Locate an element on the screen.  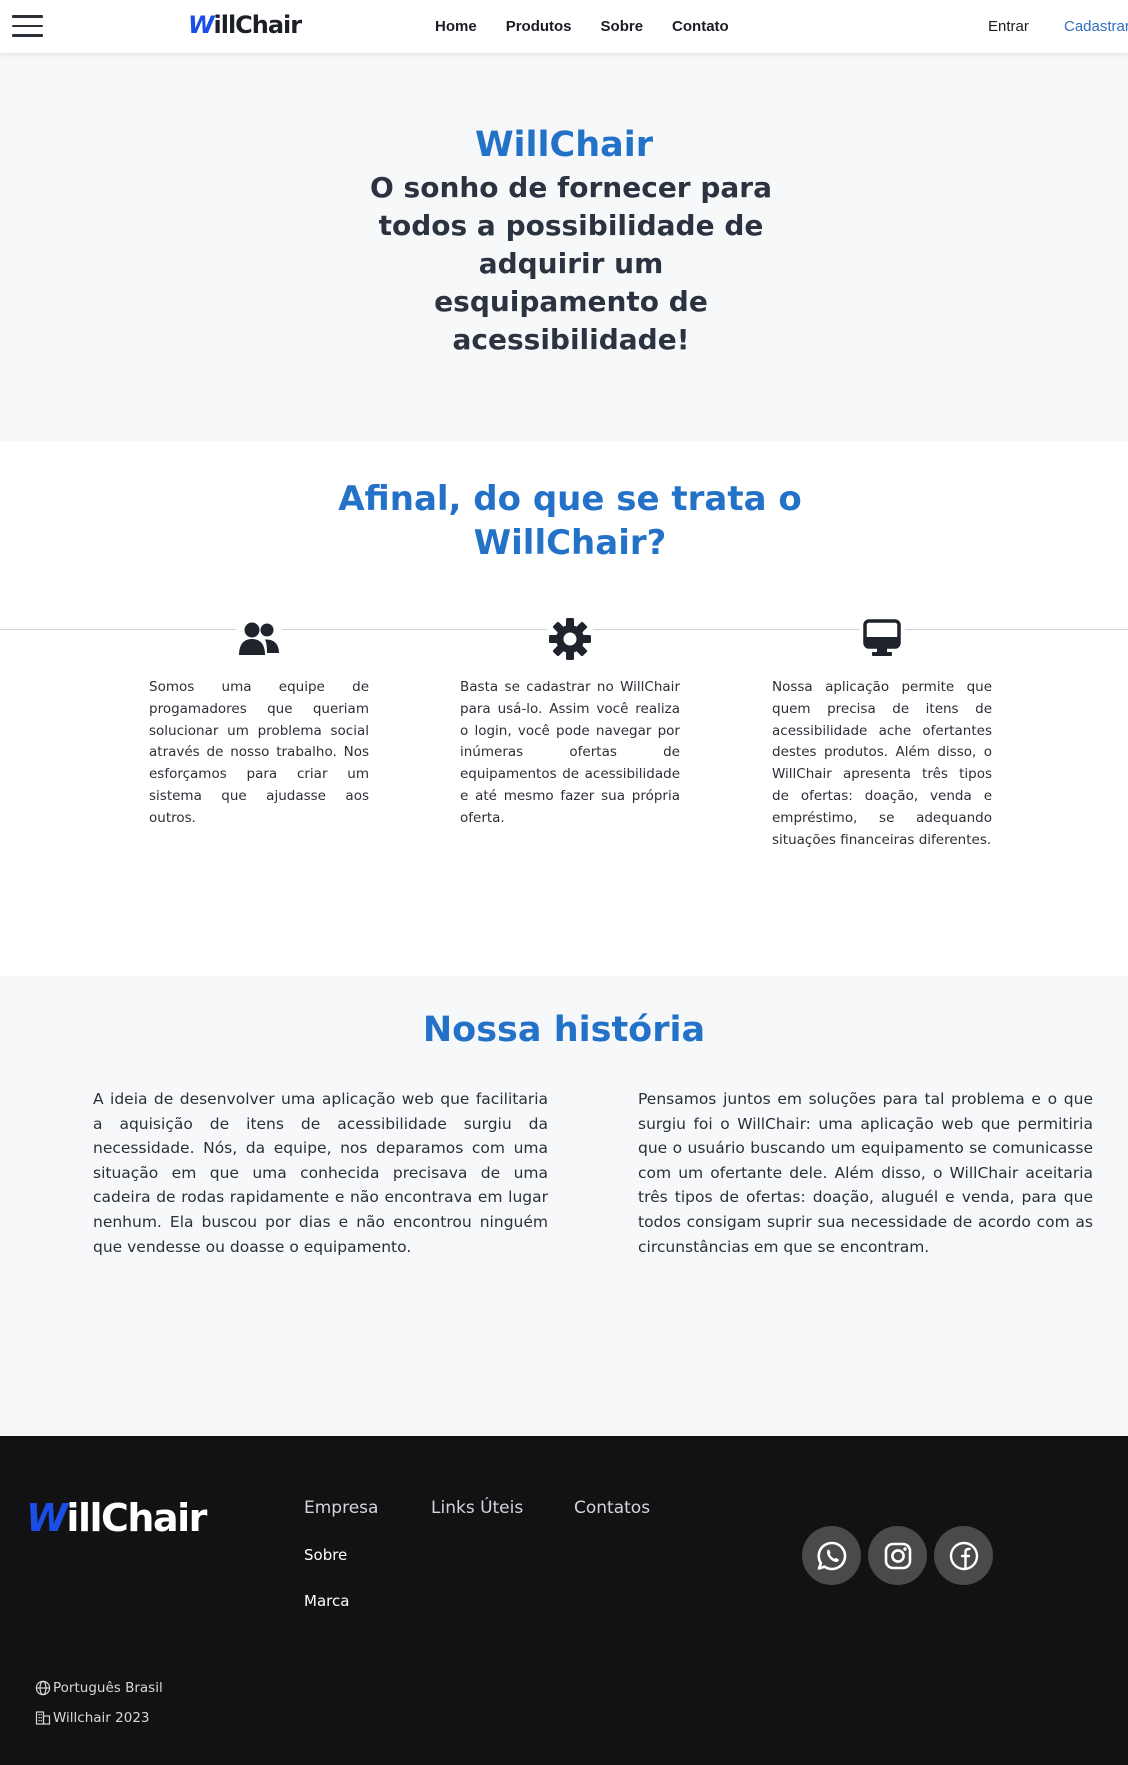
footer-column-links: Links Úteis is located at coordinates (477, 1508).